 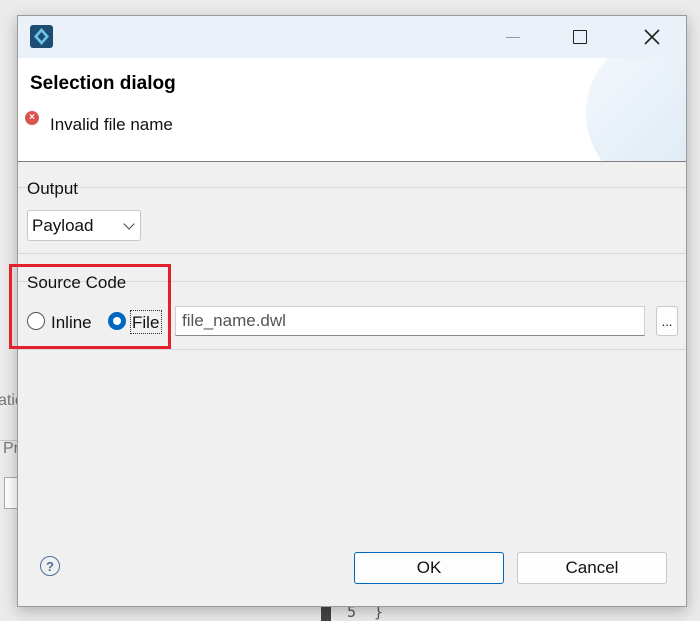 I want to click on app-logo-icon, so click(x=41, y=36).